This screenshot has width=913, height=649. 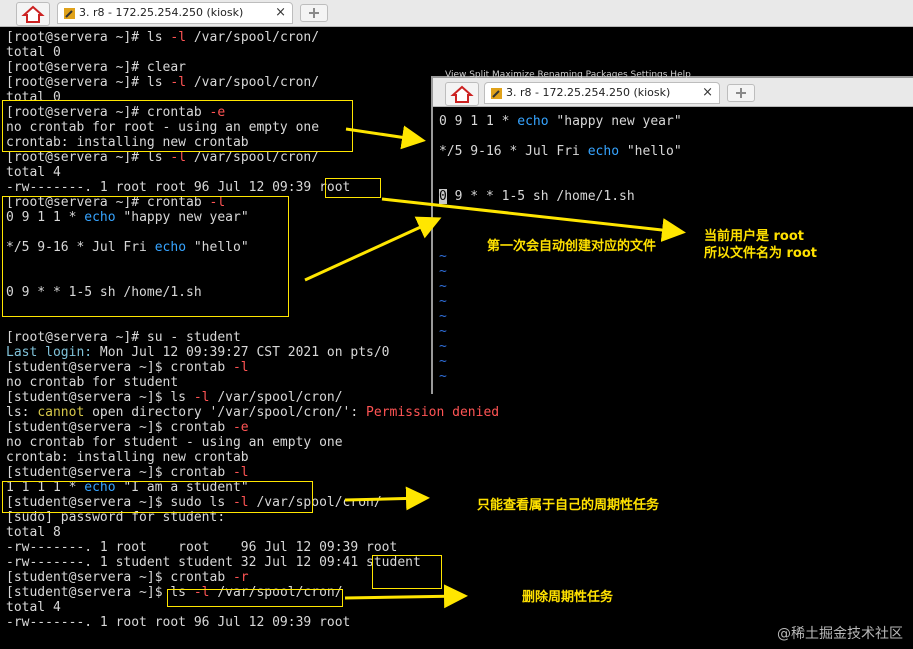 What do you see at coordinates (385, 137) in the screenshot?
I see `arrow-to-overlay` at bounding box center [385, 137].